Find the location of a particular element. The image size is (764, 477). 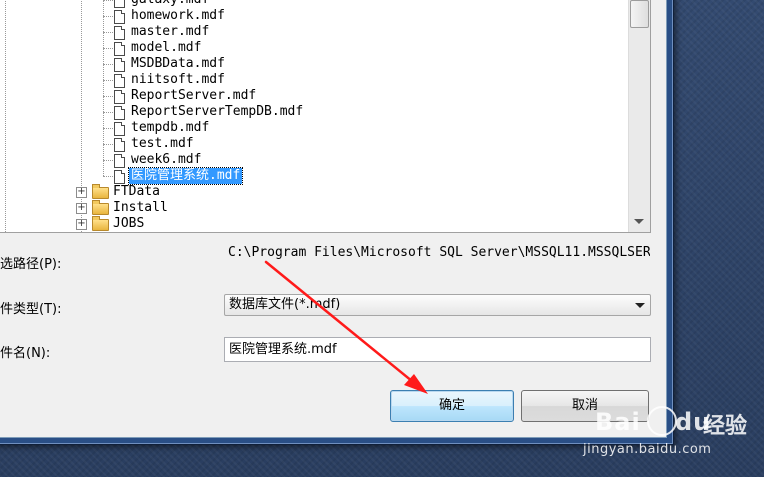

file-label: tempdb.mdf is located at coordinates (170, 127).